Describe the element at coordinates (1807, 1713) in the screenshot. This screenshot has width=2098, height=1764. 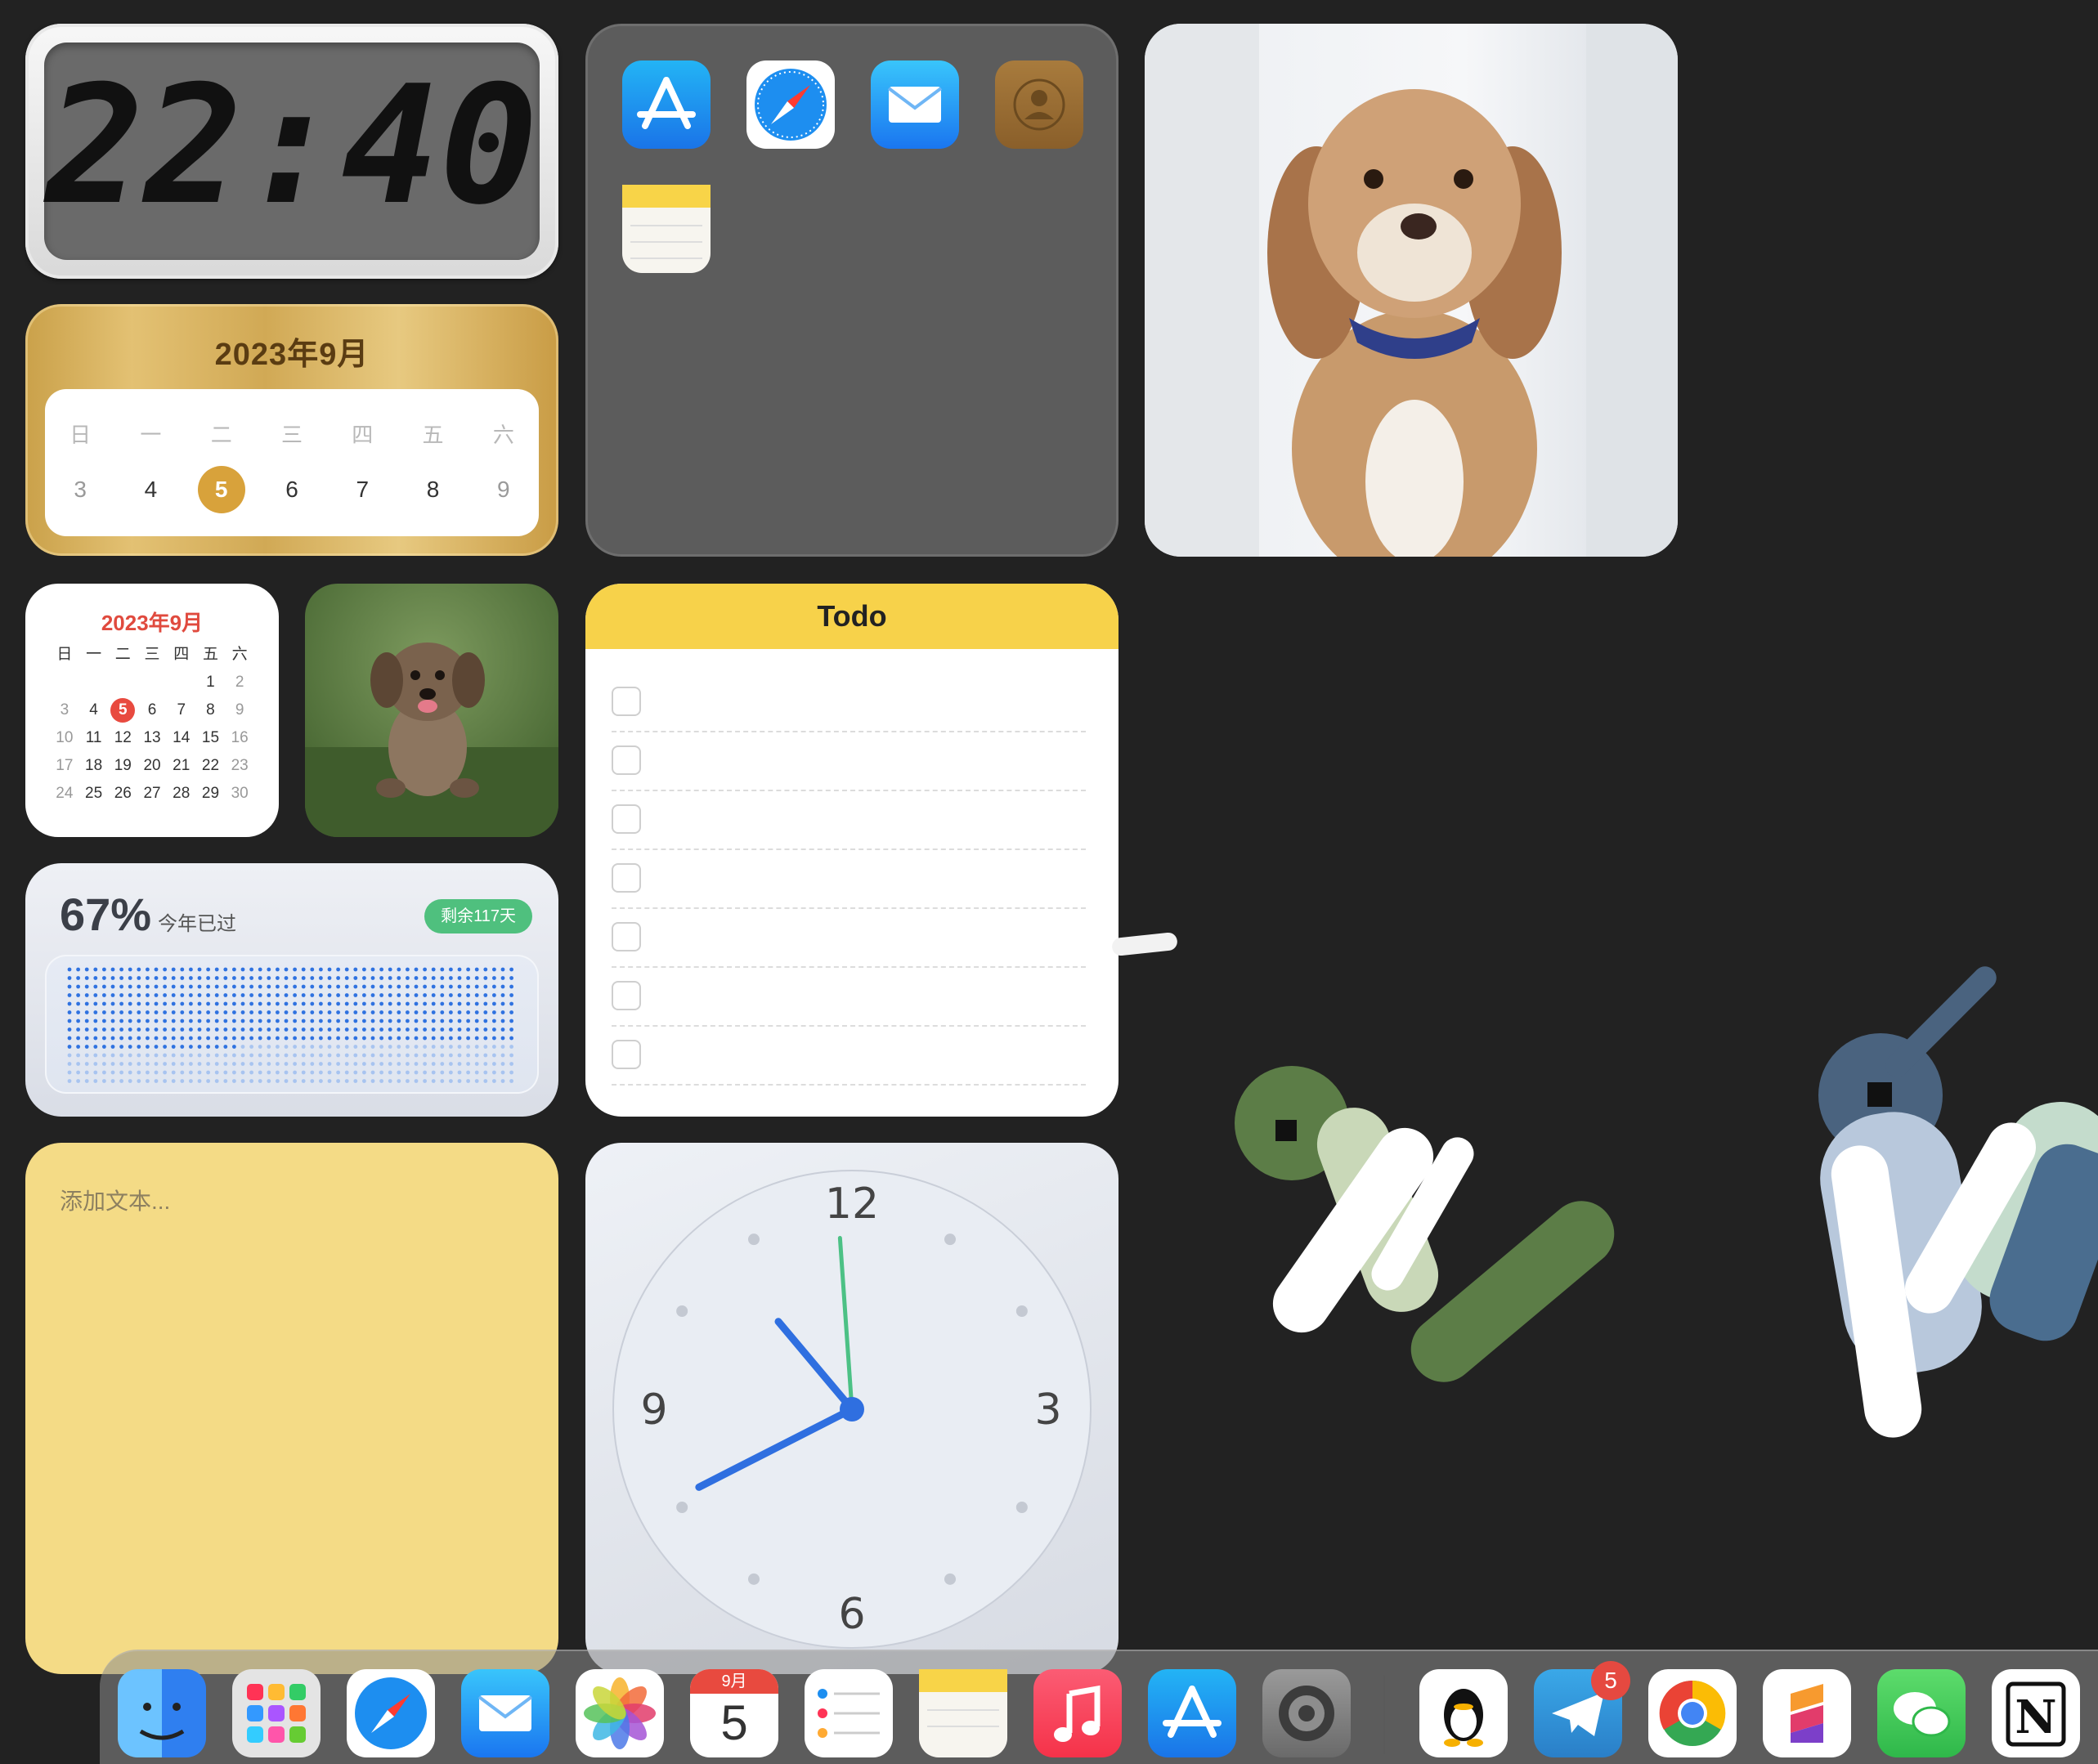
I see `sublime-icon` at that location.